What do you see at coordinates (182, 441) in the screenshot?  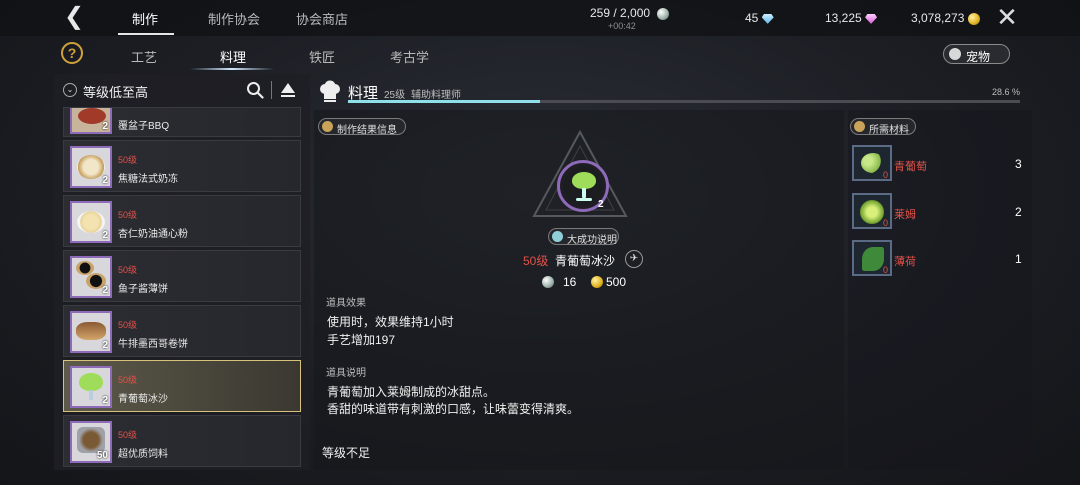 I see `list-item: 50 50级 超优质饲料` at bounding box center [182, 441].